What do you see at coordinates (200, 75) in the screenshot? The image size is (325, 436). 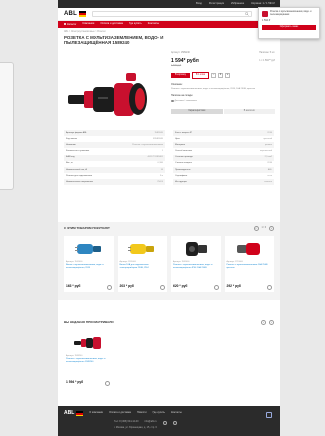 I see `one-click-button: В 1 клик` at bounding box center [200, 75].